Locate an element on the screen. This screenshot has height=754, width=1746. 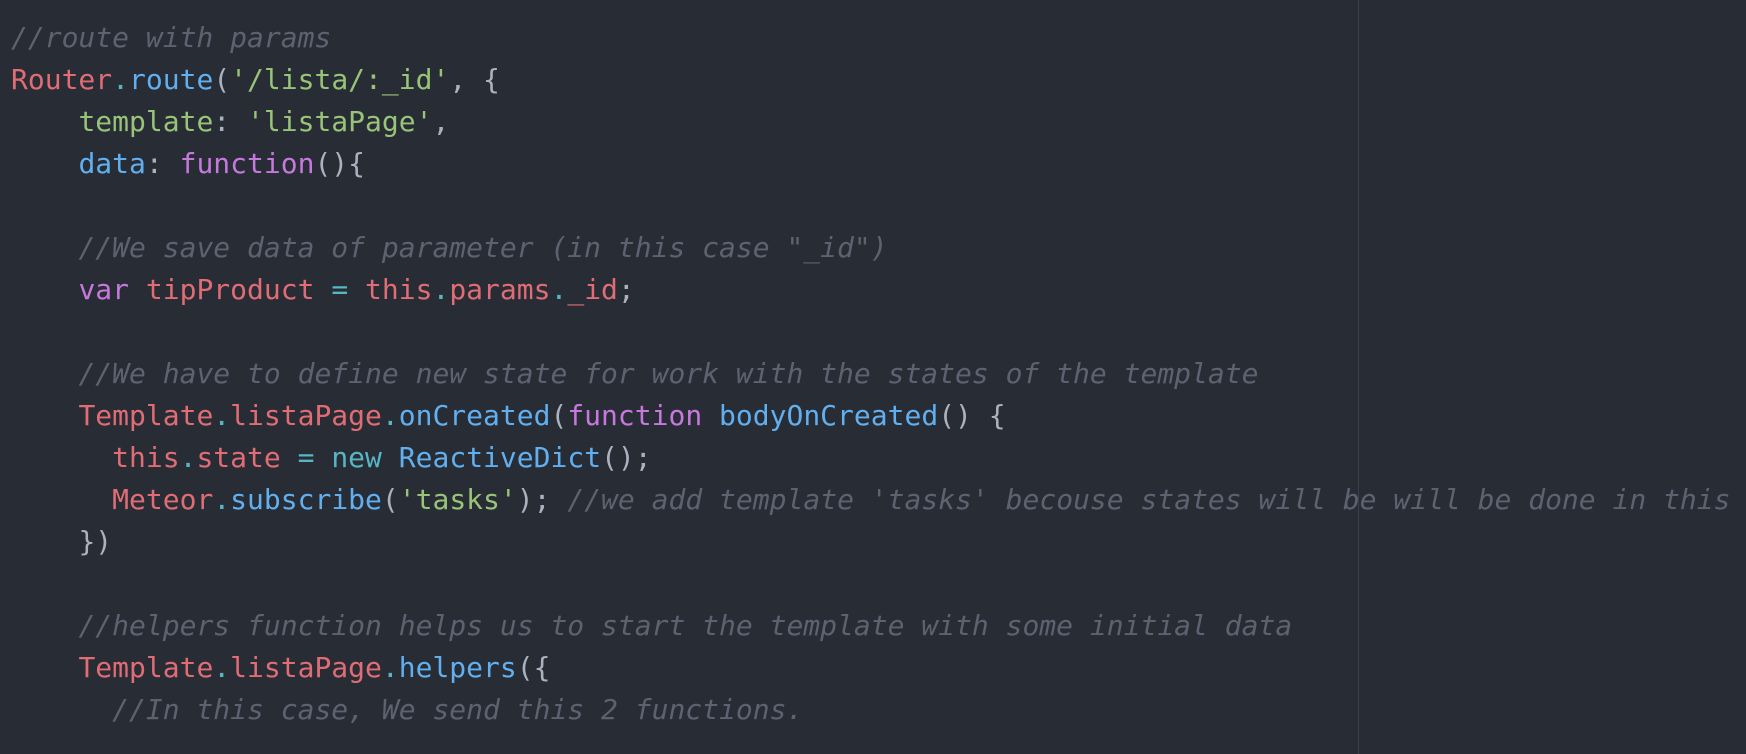
punctuation-token: , { is located at coordinates (474, 79).